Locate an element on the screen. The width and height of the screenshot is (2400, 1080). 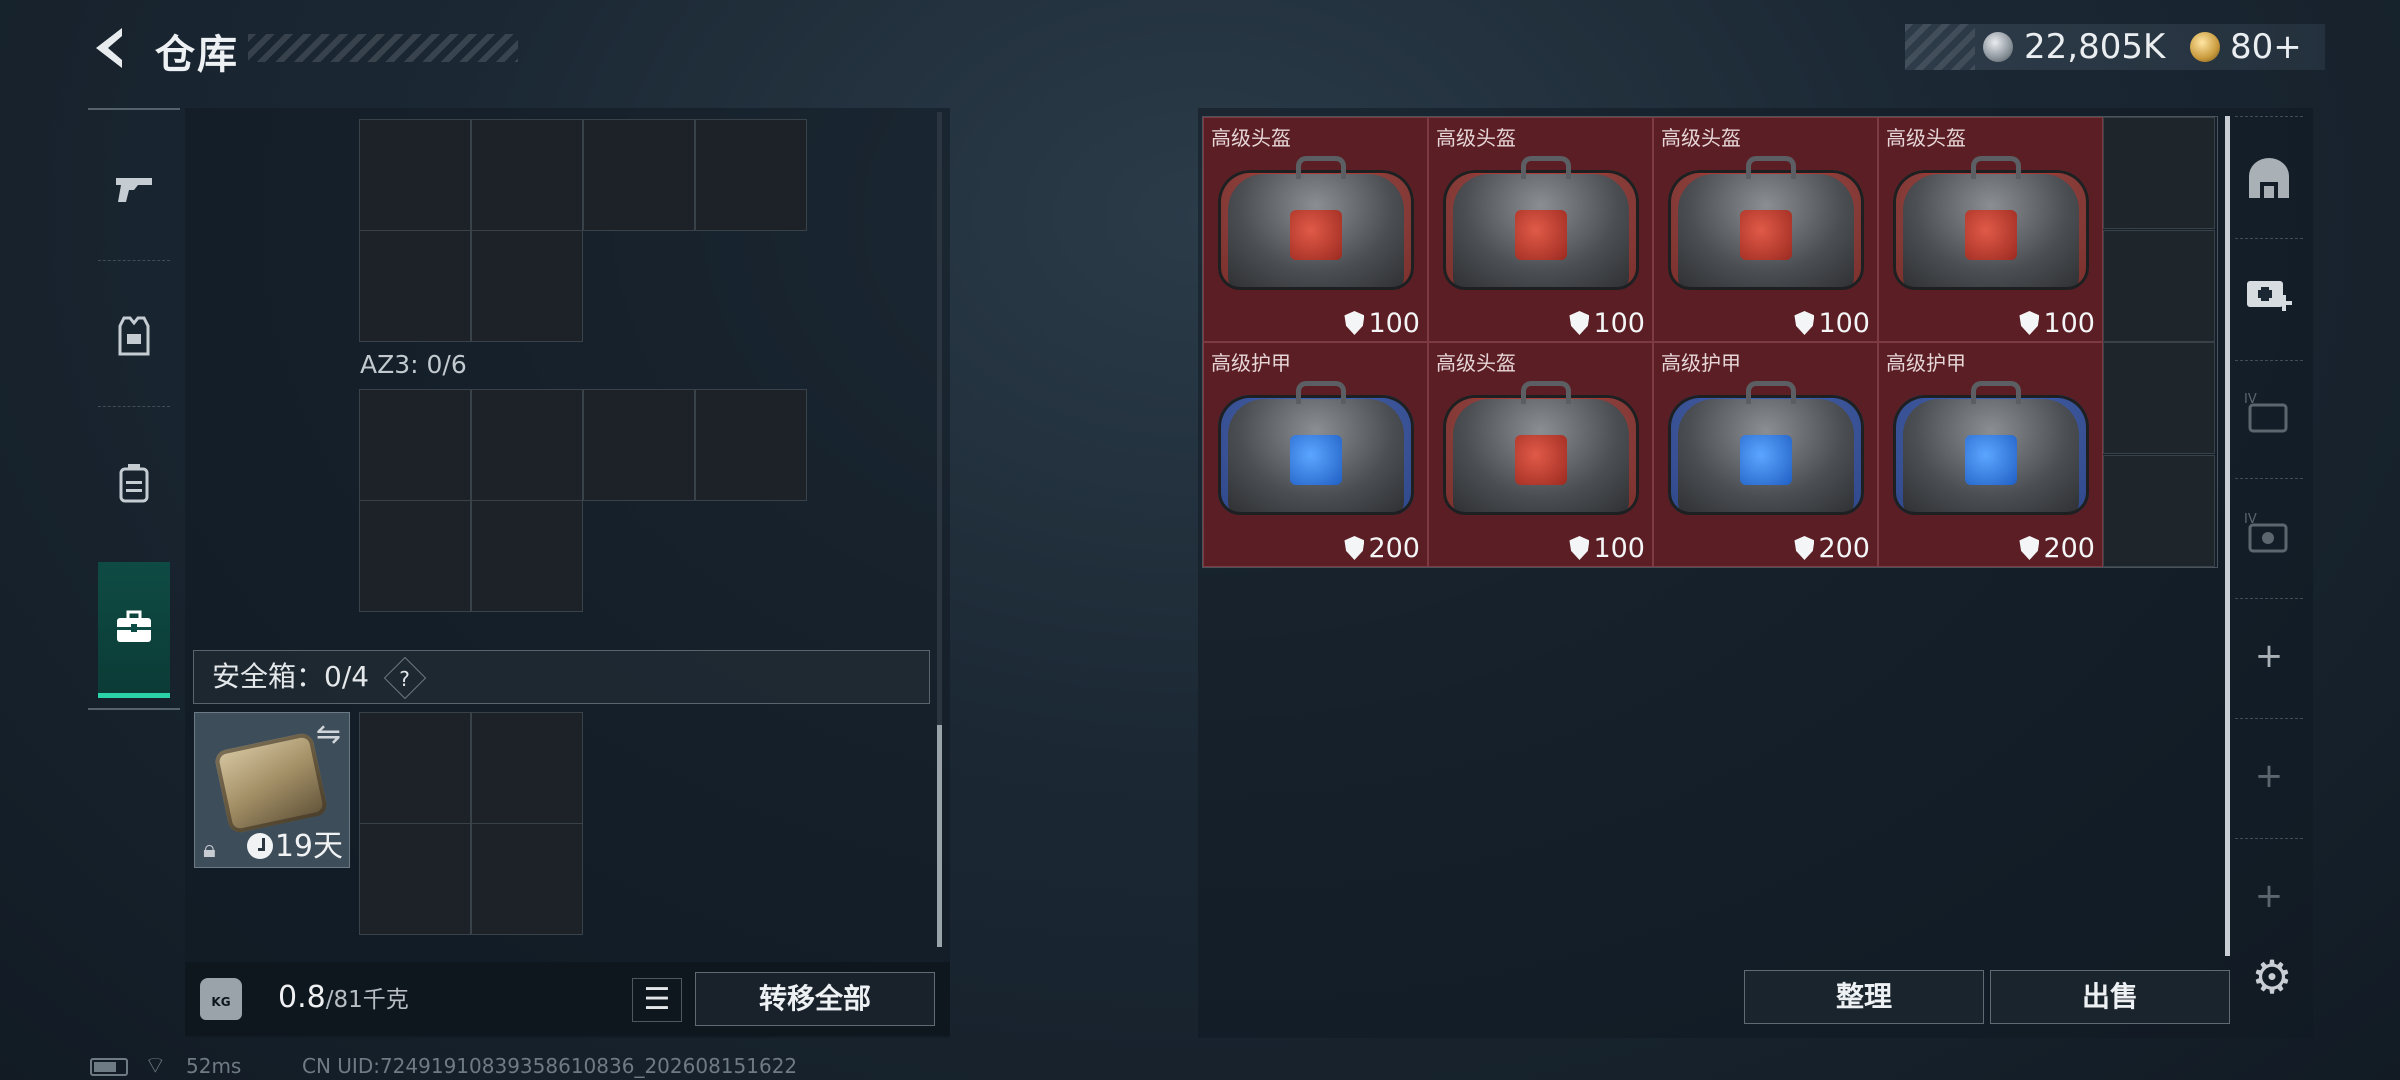
list-icon: ☰ is located at coordinates (657, 999).